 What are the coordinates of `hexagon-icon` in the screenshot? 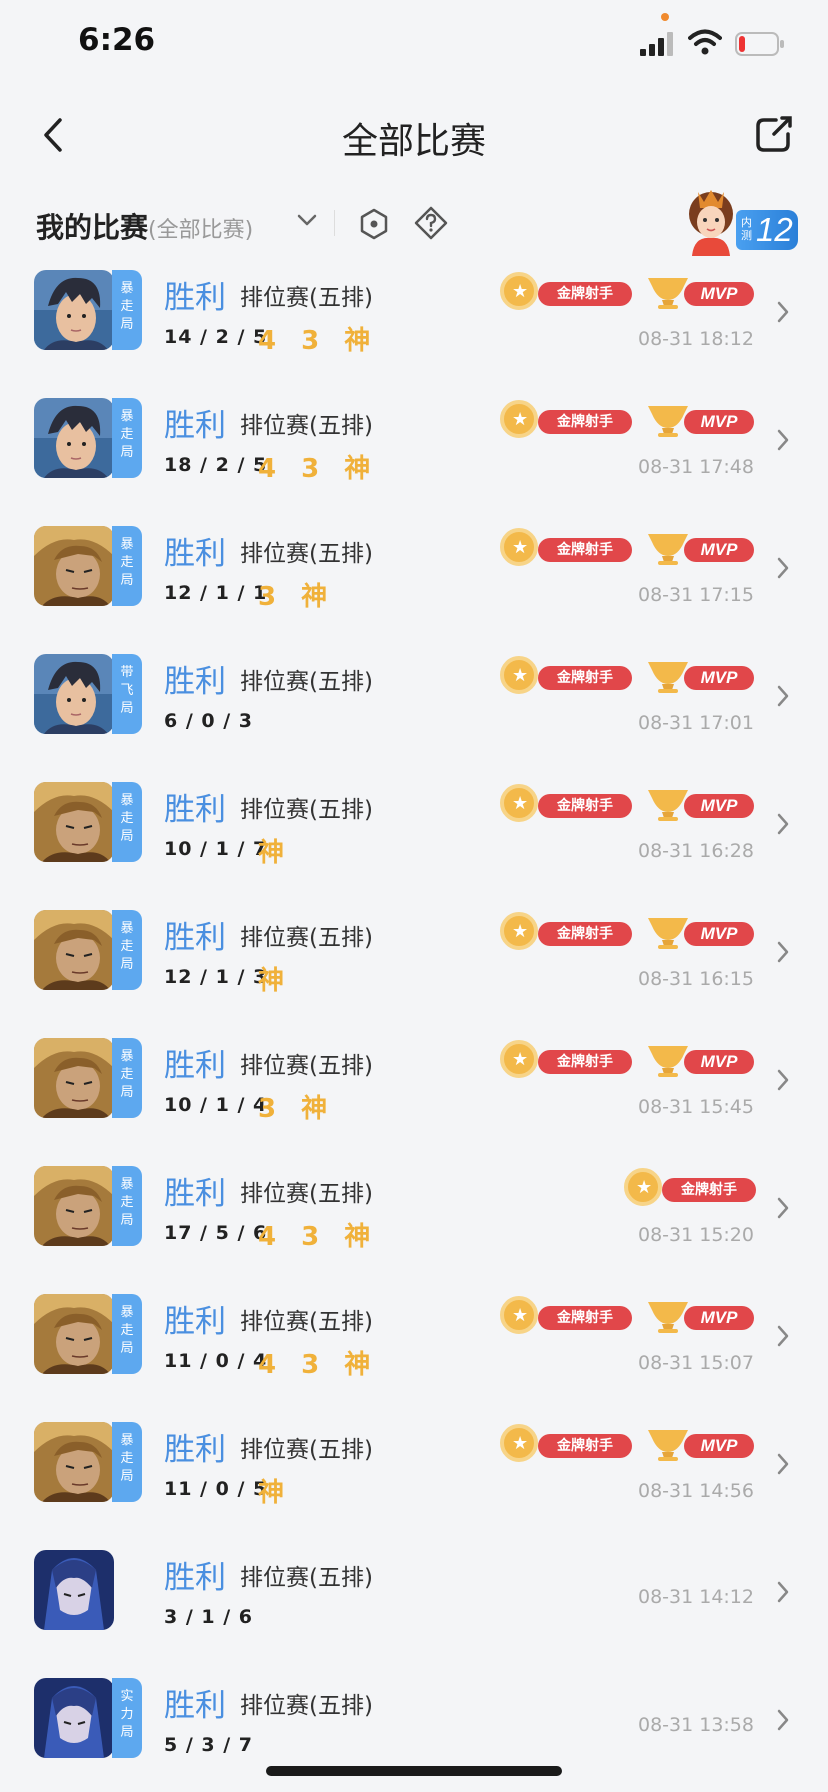 It's located at (374, 224).